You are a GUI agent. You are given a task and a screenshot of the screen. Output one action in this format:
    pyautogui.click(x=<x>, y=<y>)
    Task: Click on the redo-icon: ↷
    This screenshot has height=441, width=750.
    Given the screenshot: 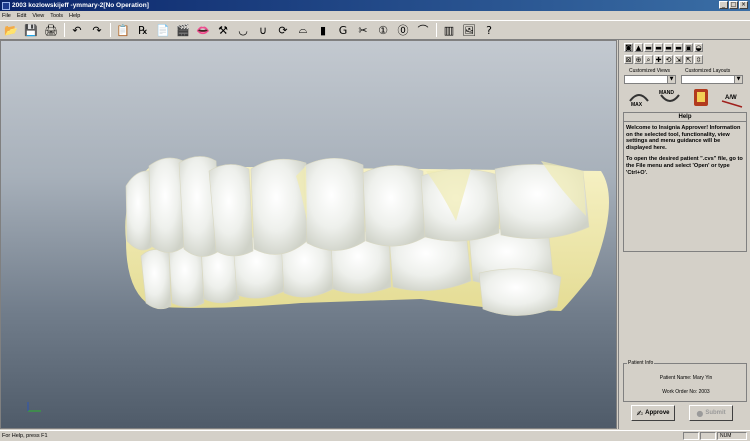 What is the action you would take?
    pyautogui.click(x=97, y=30)
    